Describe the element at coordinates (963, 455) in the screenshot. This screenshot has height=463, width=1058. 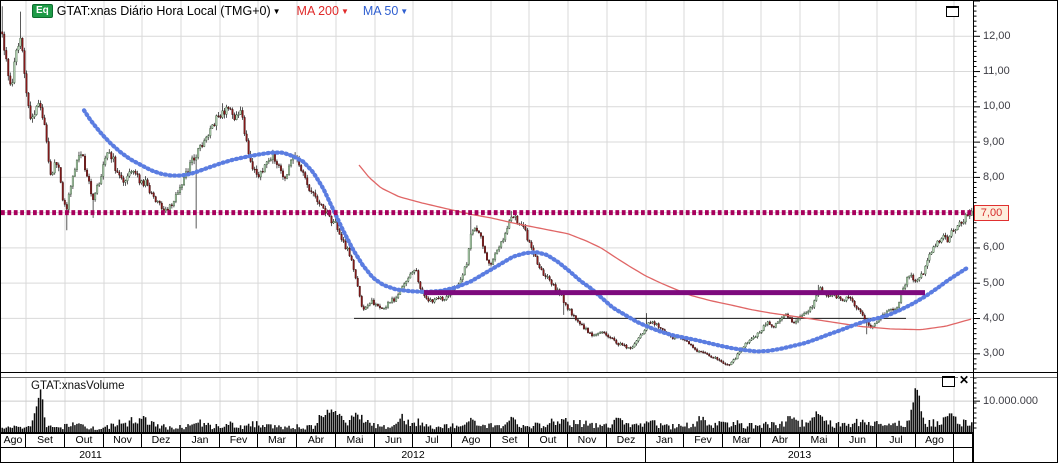
I see `x-axis-year-label` at that location.